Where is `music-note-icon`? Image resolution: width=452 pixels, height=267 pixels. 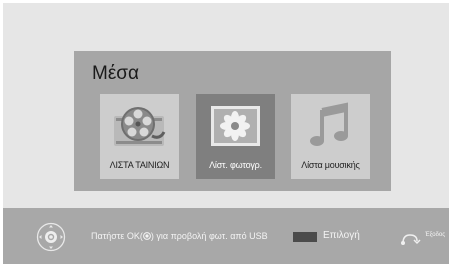 music-note-icon is located at coordinates (329, 124).